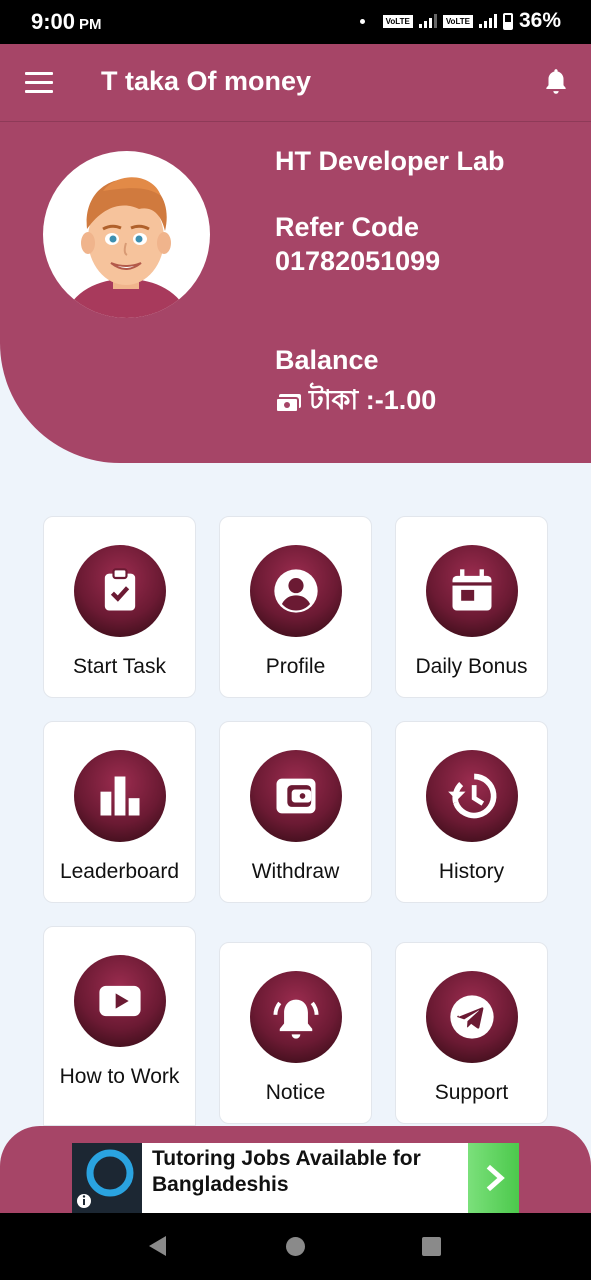 This screenshot has width=591, height=1280. Describe the element at coordinates (507, 21) in the screenshot. I see `battery-icon` at that location.